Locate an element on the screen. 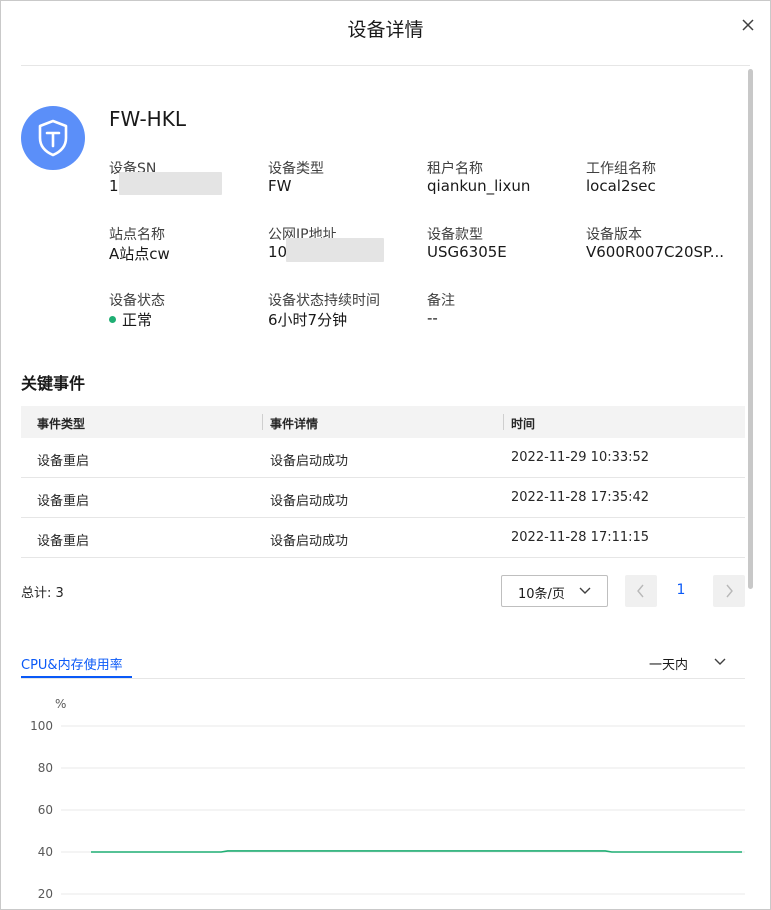 The width and height of the screenshot is (771, 910). shield-icon is located at coordinates (53, 138).